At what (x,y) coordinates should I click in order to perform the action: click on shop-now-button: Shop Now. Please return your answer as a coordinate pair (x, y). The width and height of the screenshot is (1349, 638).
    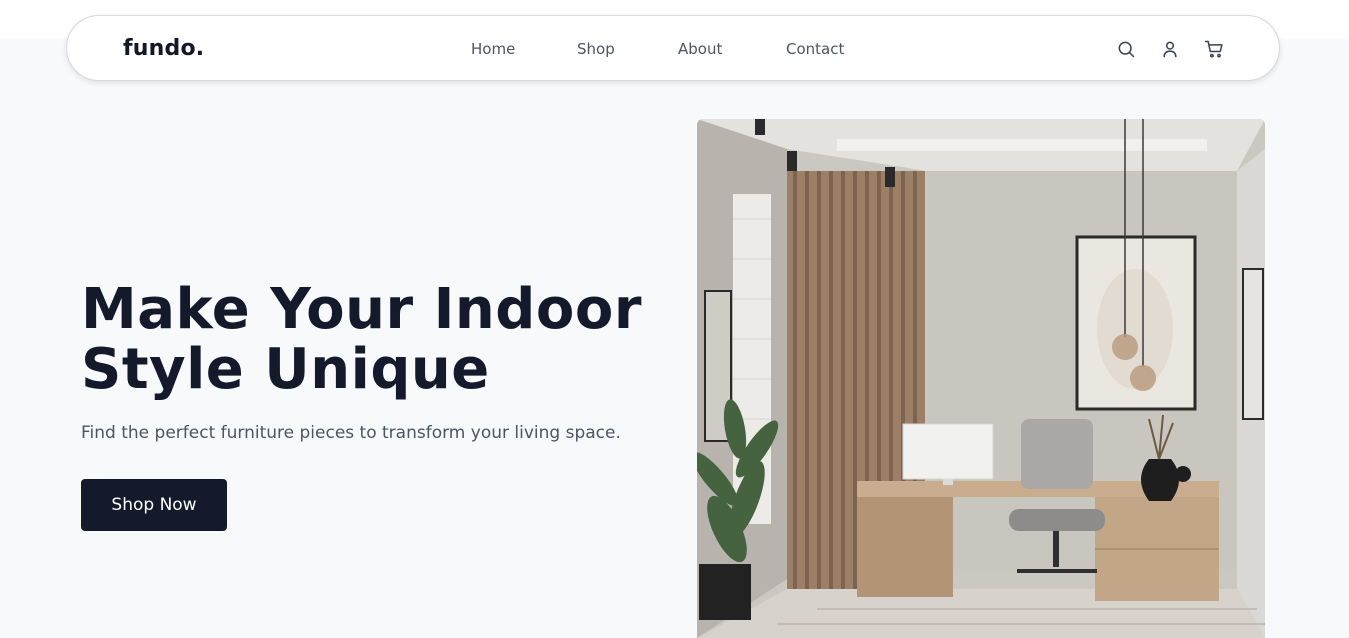
    Looking at the image, I should click on (154, 505).